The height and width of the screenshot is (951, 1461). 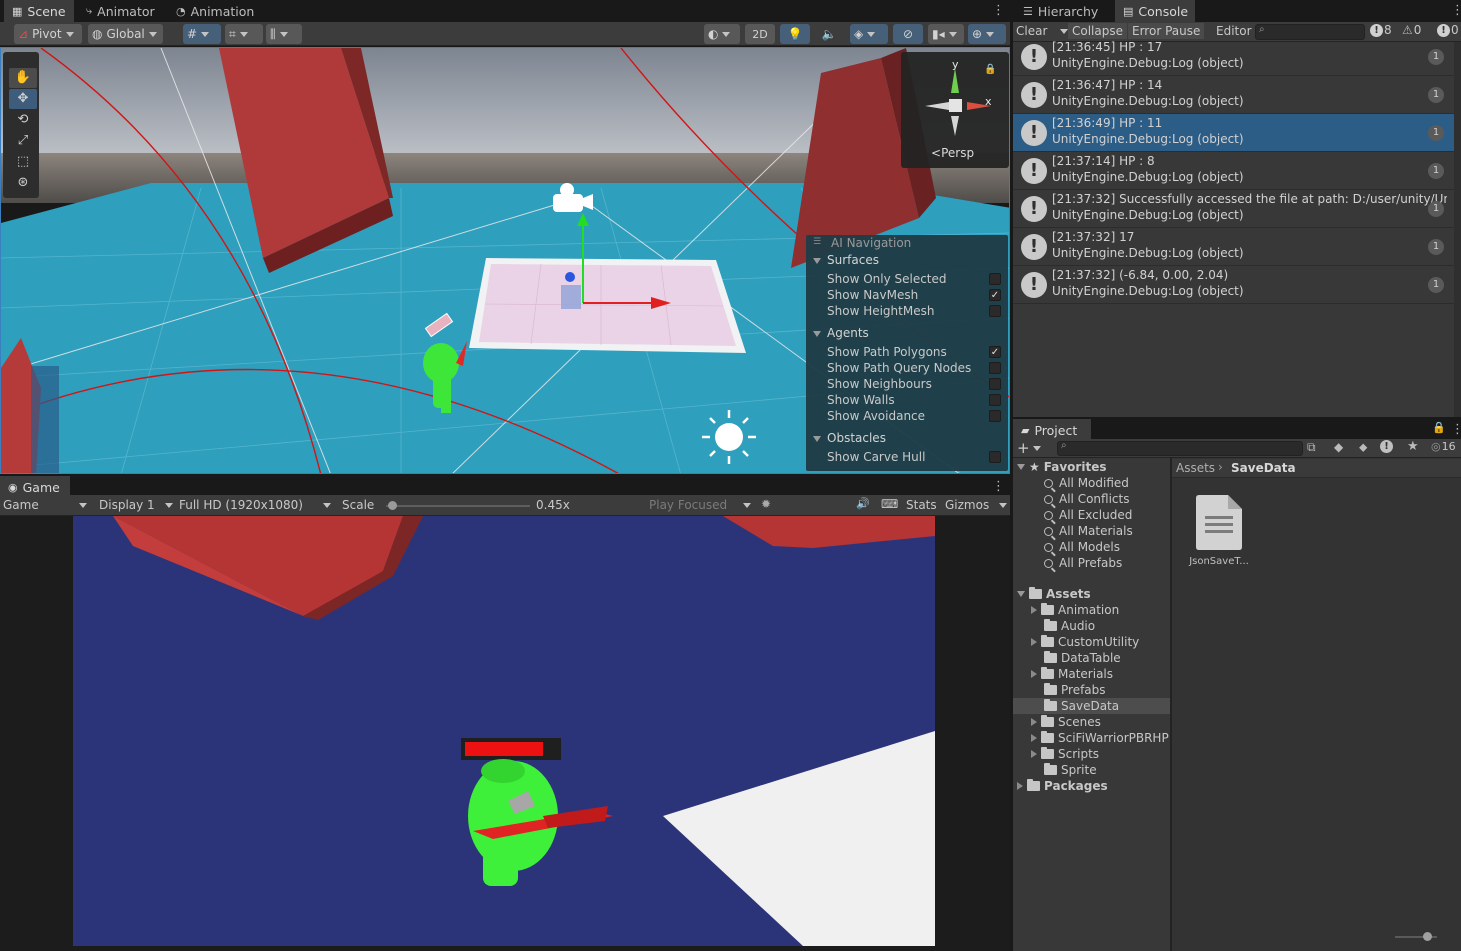 I want to click on global-dropdown: ◍ Global, so click(x=125, y=34).